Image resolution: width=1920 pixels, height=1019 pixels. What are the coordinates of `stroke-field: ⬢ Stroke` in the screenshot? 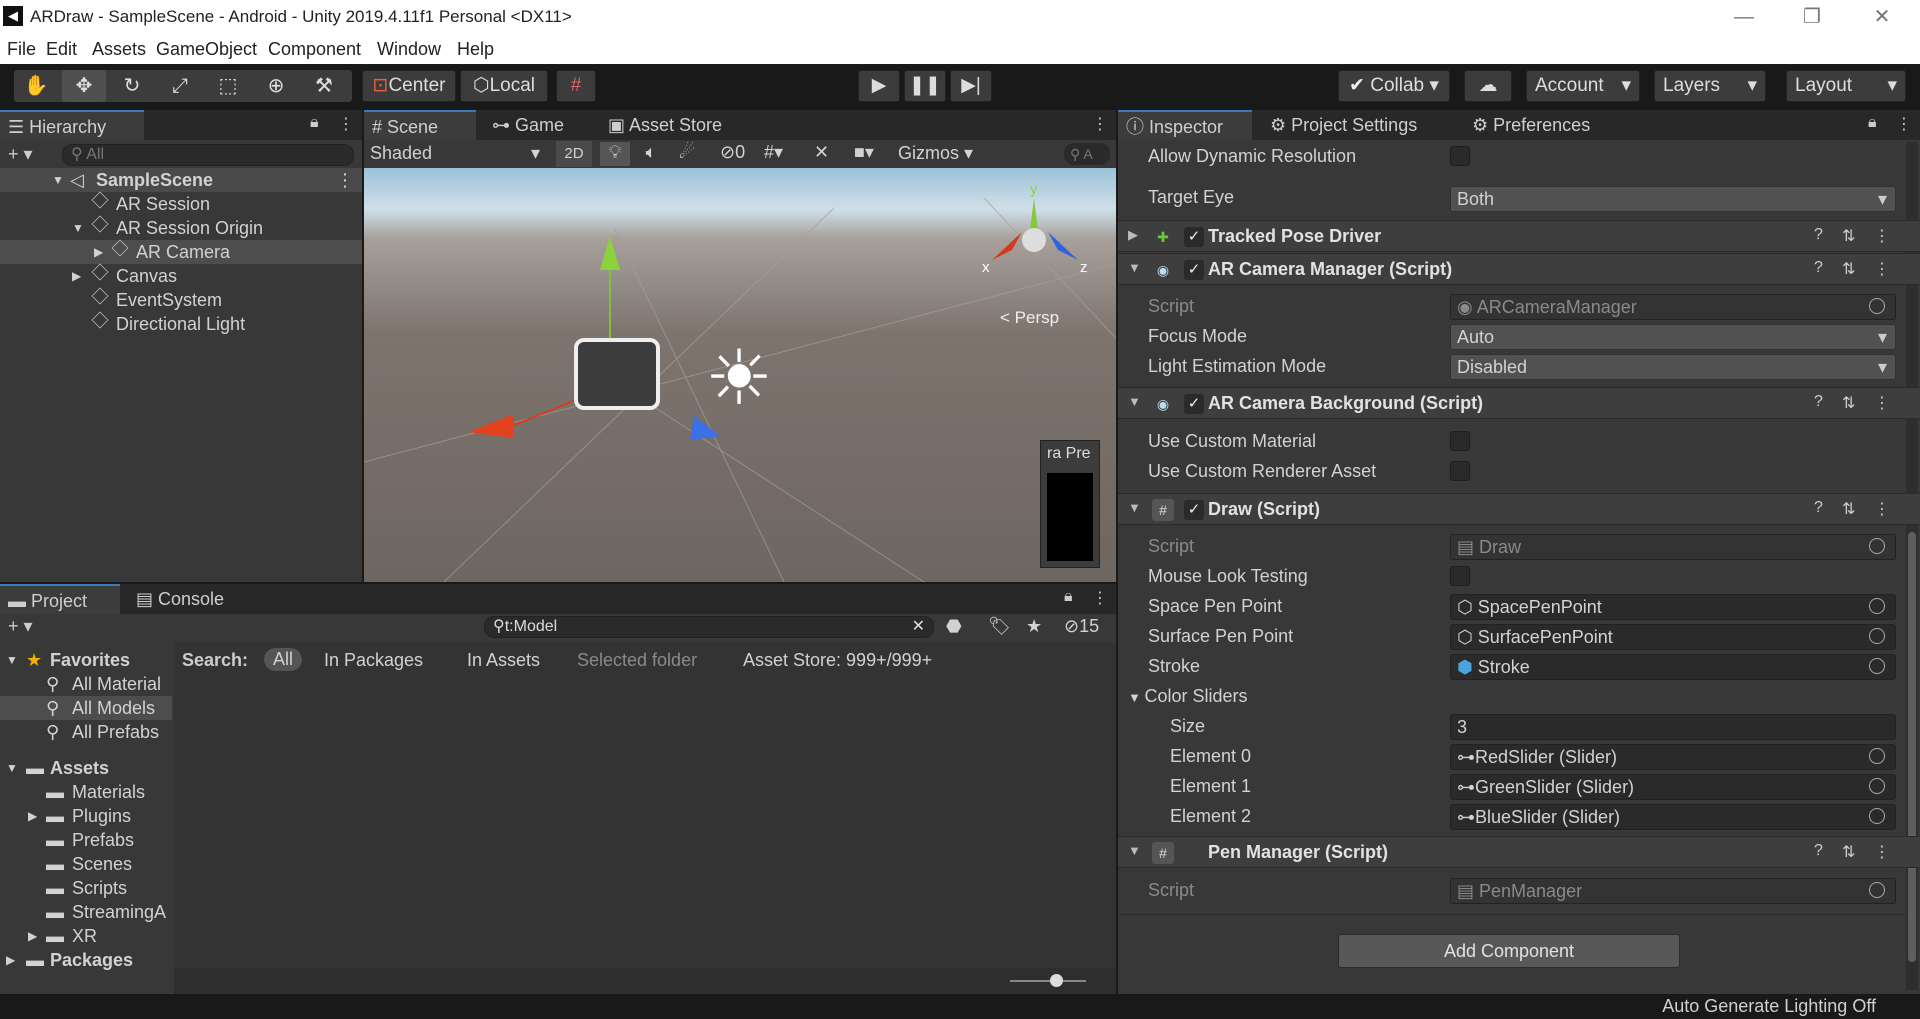 It's located at (1673, 667).